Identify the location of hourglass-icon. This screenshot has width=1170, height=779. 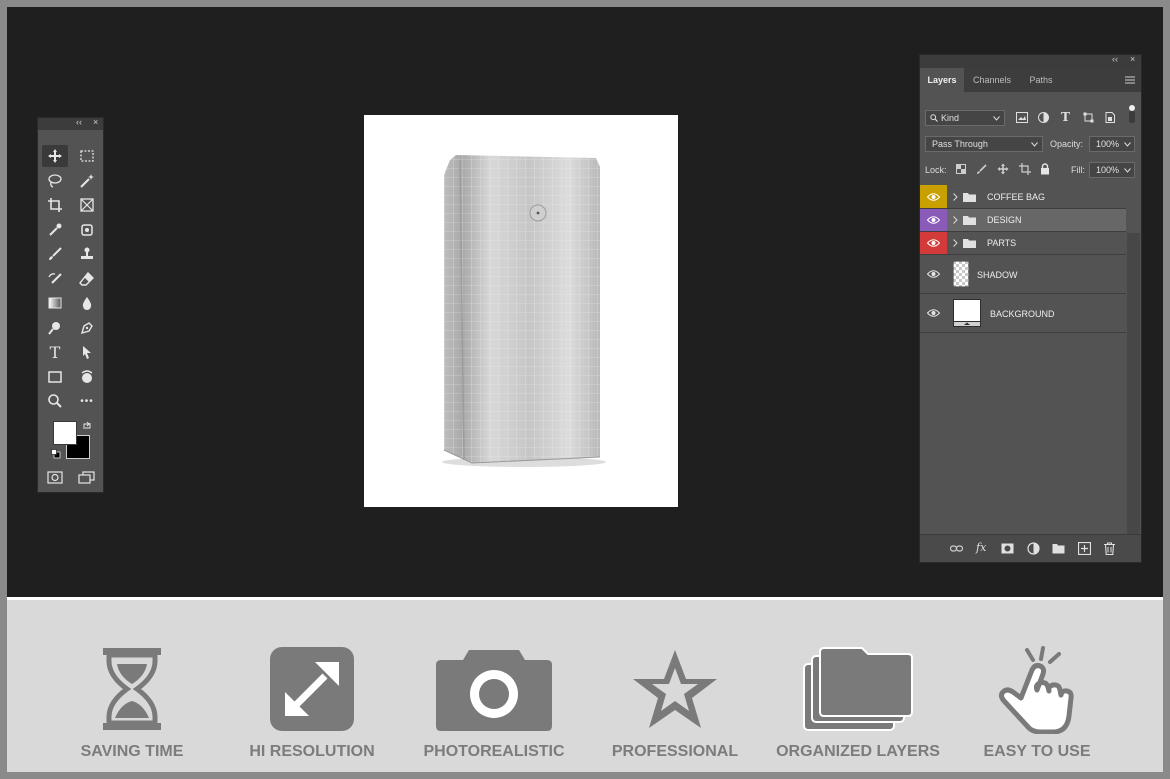
(132, 689).